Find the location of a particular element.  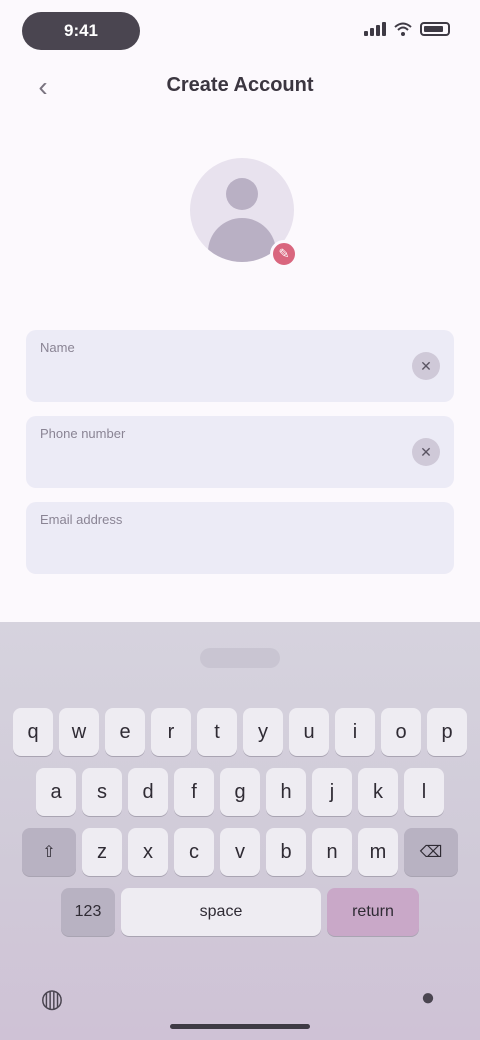

key: f is located at coordinates (194, 792).